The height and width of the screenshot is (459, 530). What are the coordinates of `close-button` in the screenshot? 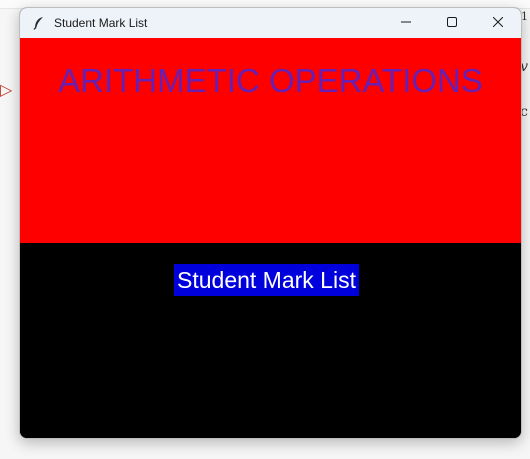 It's located at (498, 23).